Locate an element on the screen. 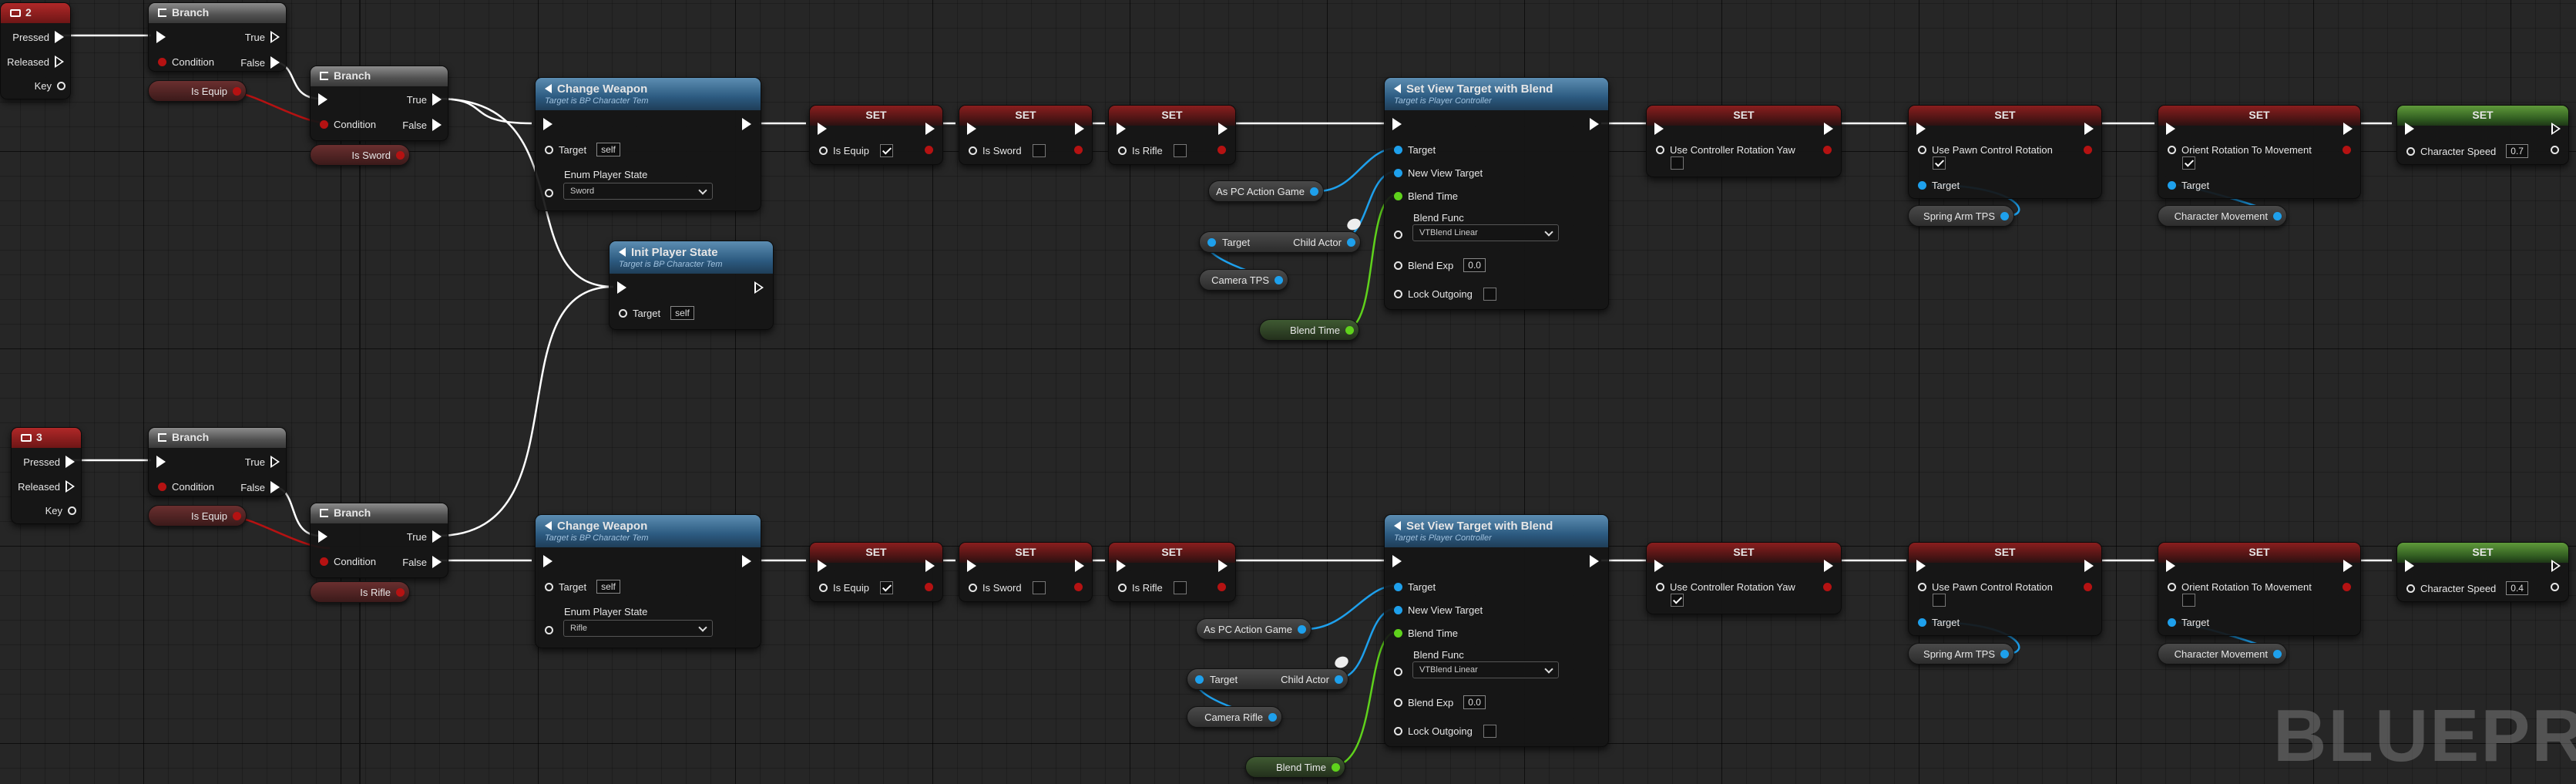 The width and height of the screenshot is (2576, 784). set-orient-rotation-to-movement-node-1: SET Orient Rotation To Movement Target is located at coordinates (2259, 152).